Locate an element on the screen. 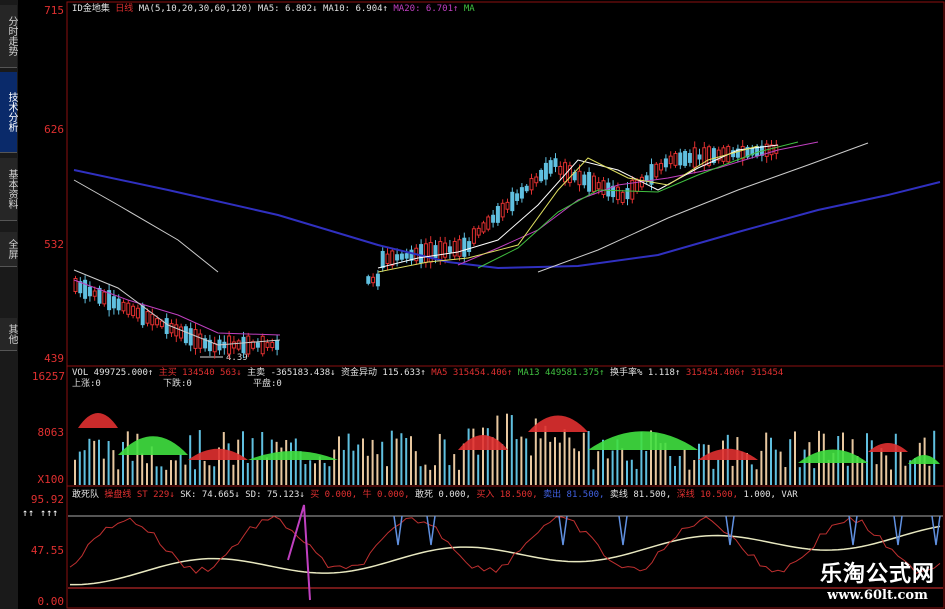 The height and width of the screenshot is (609, 945). sidebar: 分时走势技术分析基本资料全屏其他 is located at coordinates (9, 304).